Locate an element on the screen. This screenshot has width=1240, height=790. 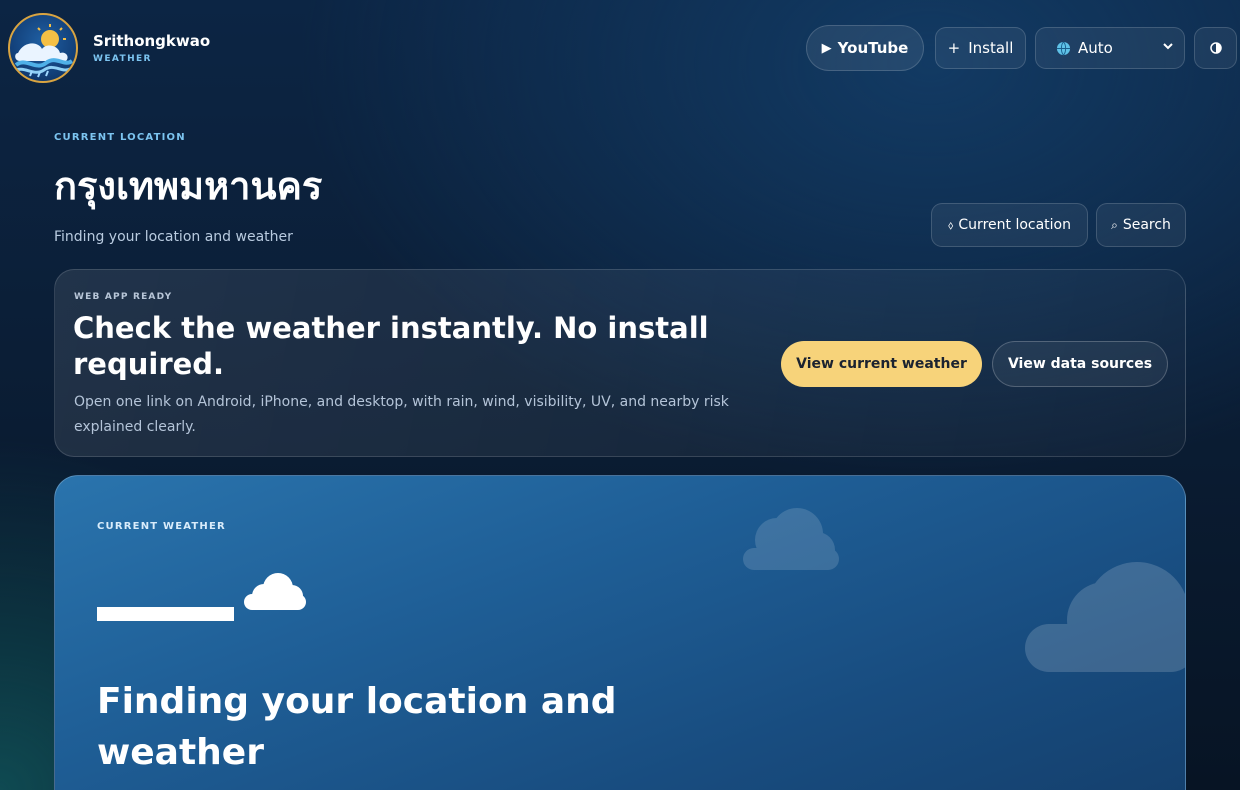
location-arrow-icon: ⬨ is located at coordinates (951, 224).